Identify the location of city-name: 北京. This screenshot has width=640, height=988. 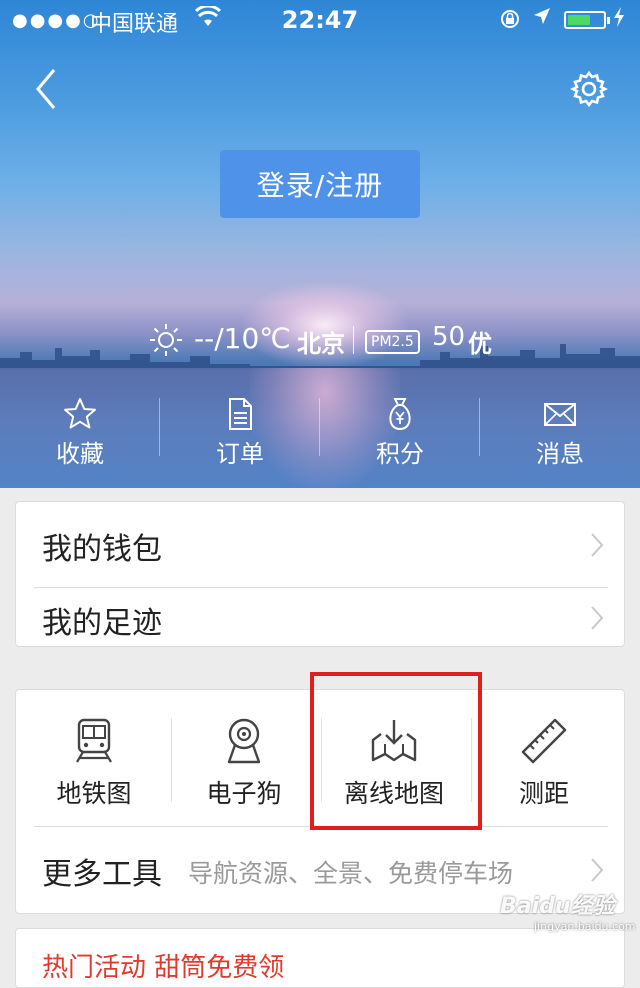
(321, 344).